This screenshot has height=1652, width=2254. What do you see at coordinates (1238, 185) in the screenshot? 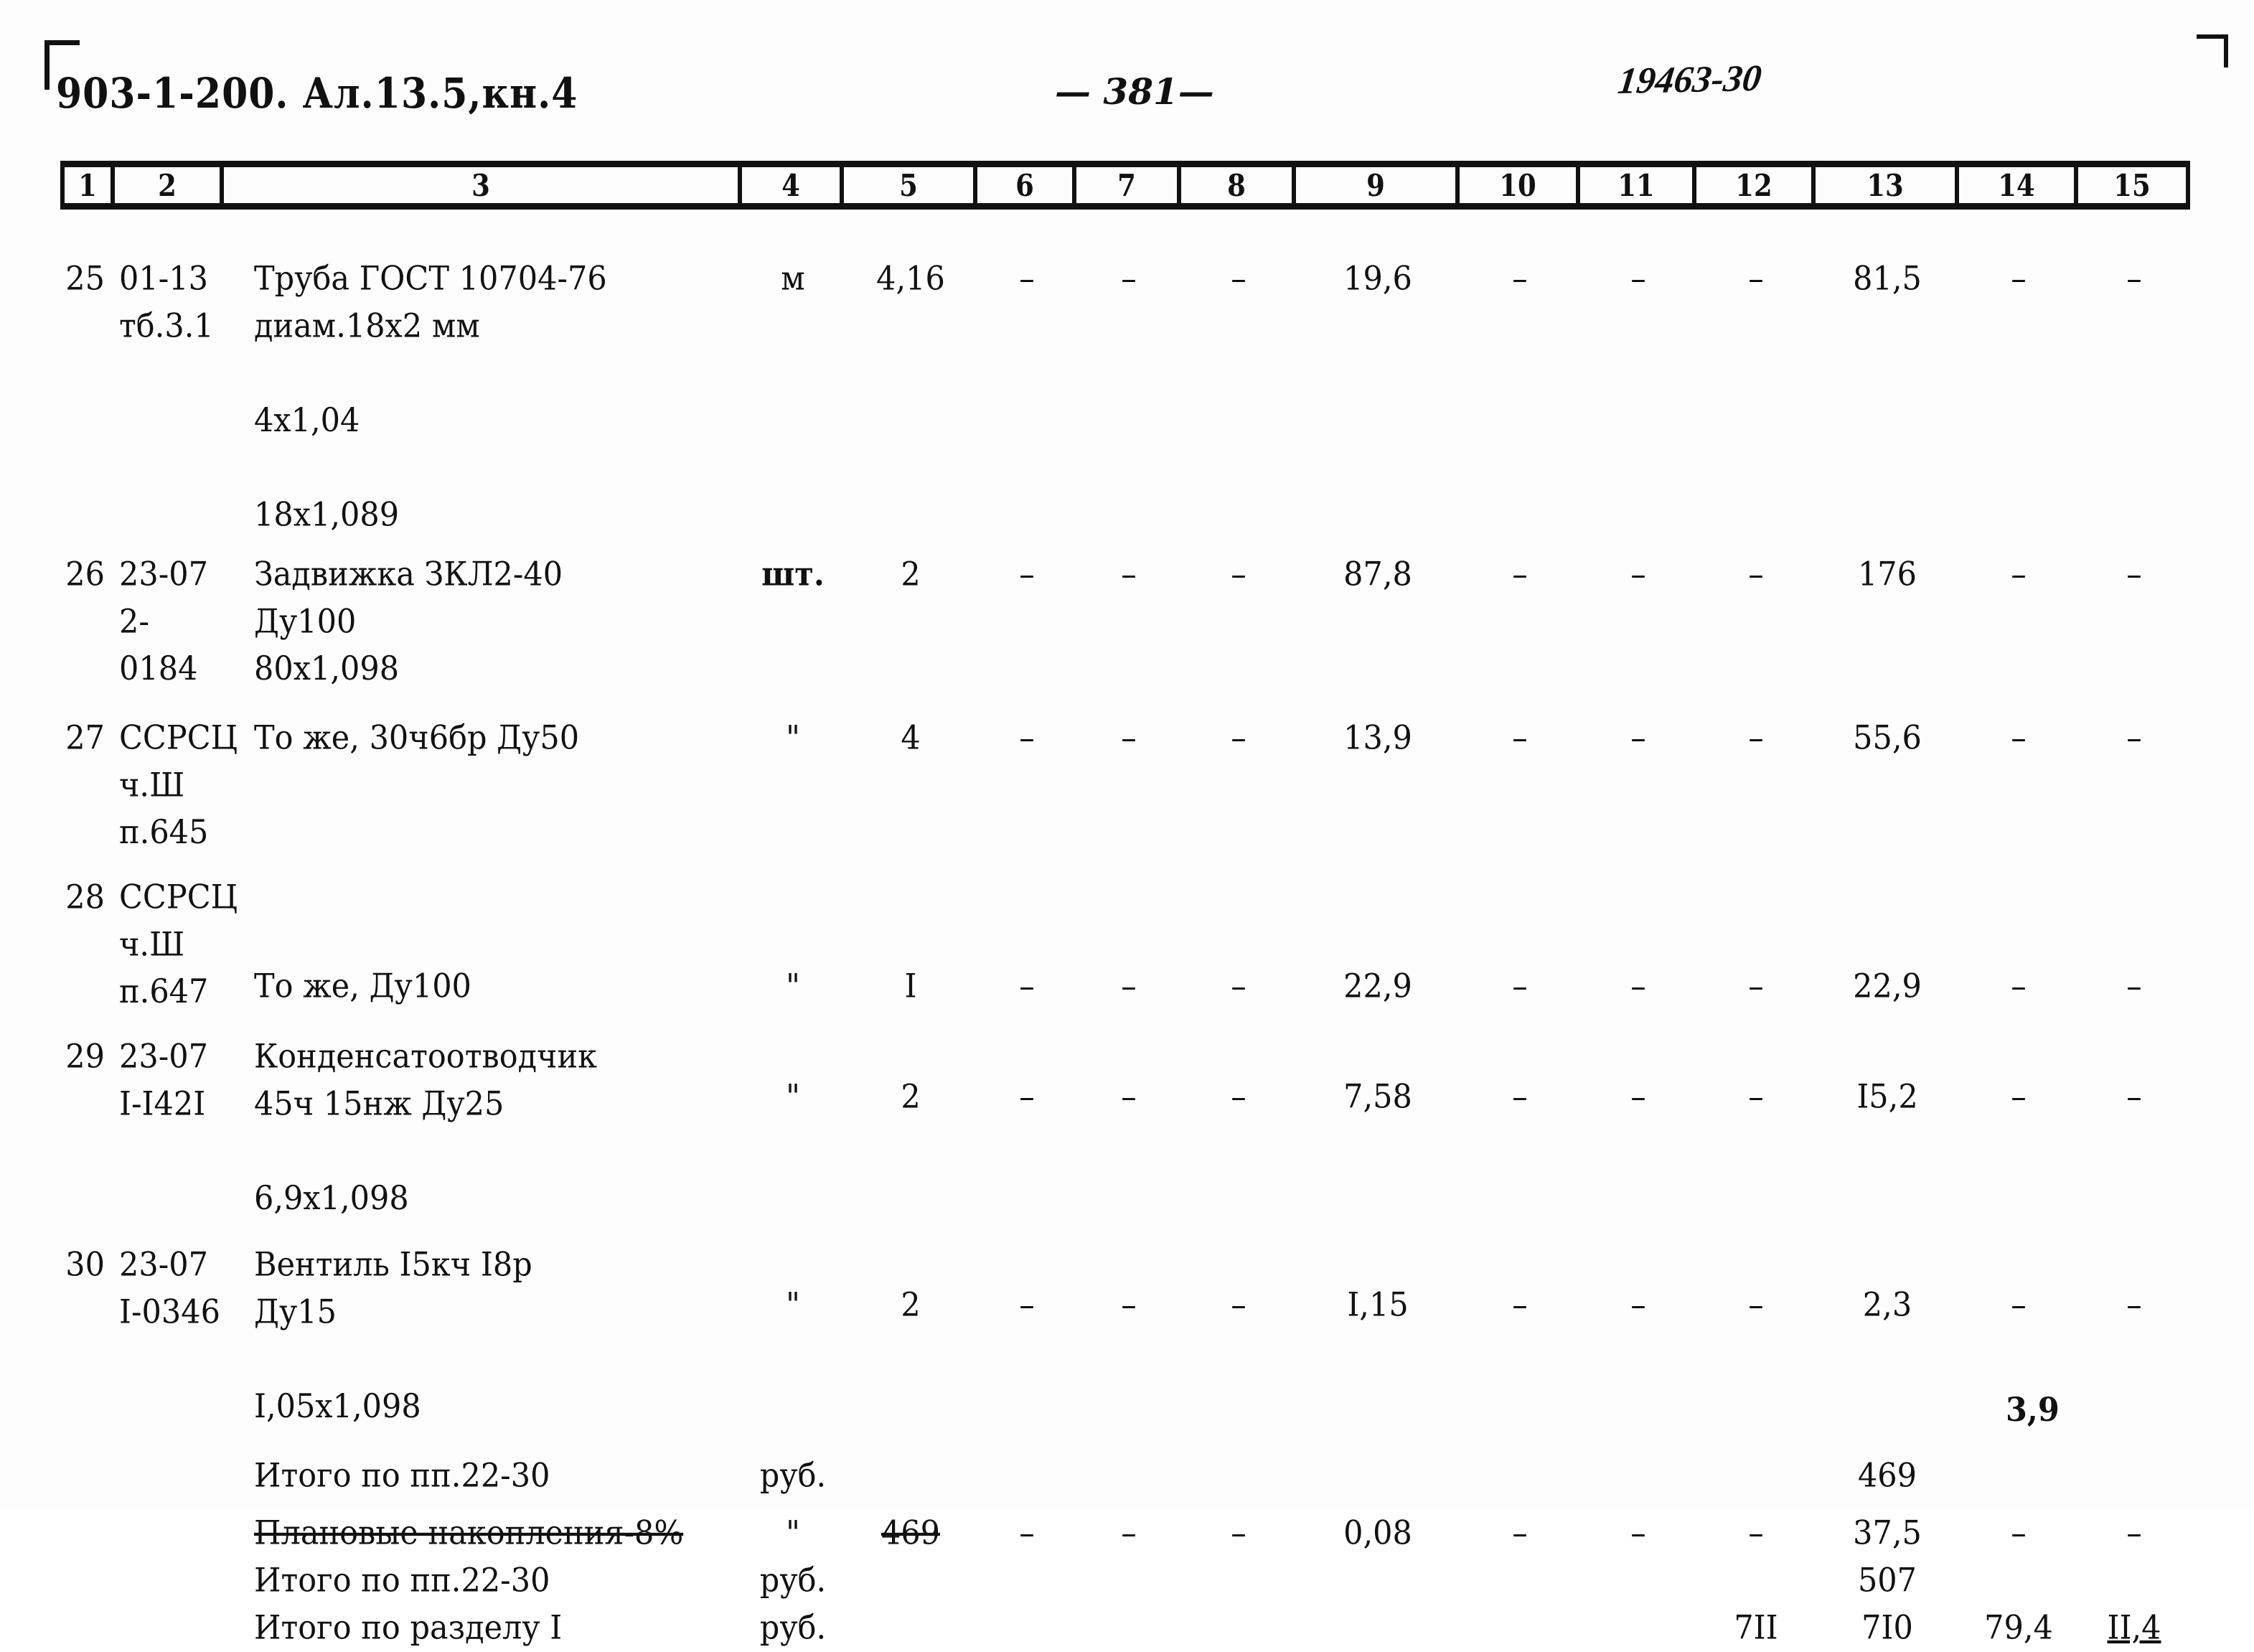
I see `column-header-8: 8` at bounding box center [1238, 185].